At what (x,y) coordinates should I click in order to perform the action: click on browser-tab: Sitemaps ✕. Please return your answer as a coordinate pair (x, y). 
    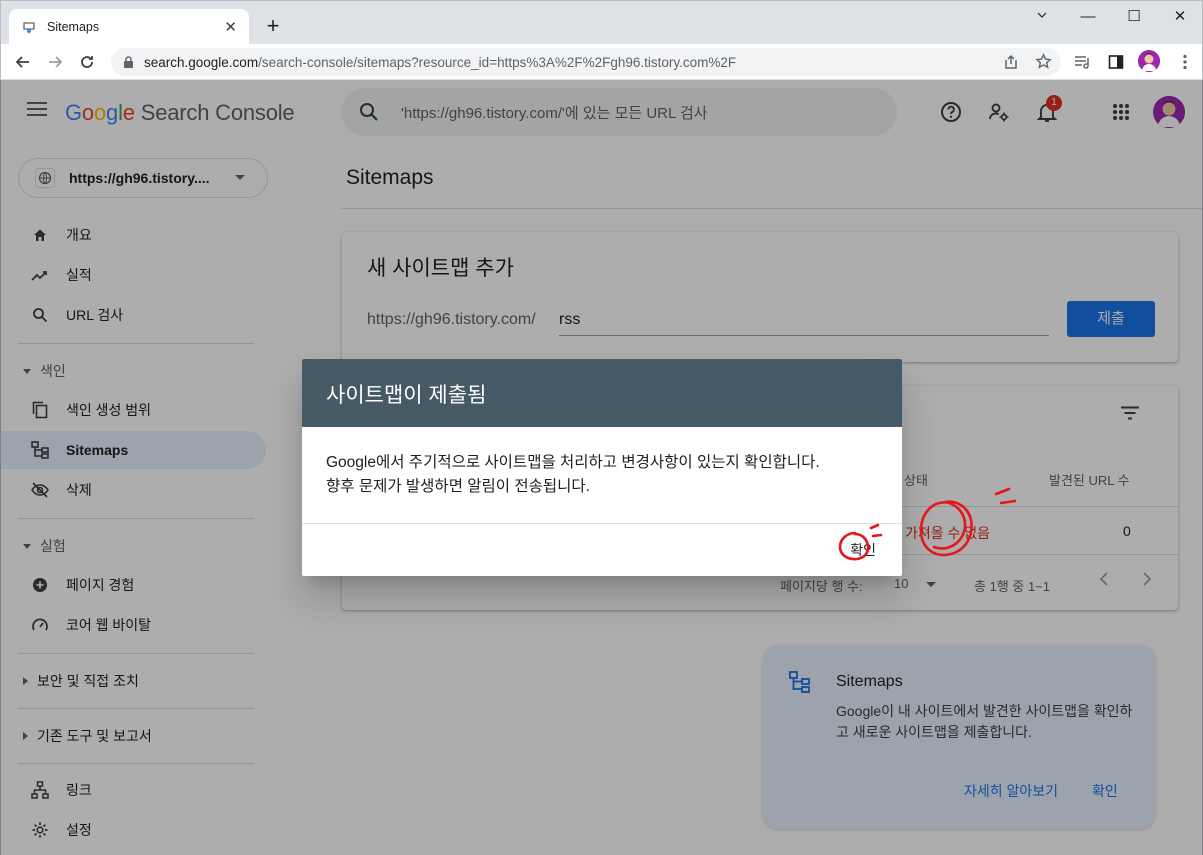
    Looking at the image, I should click on (129, 27).